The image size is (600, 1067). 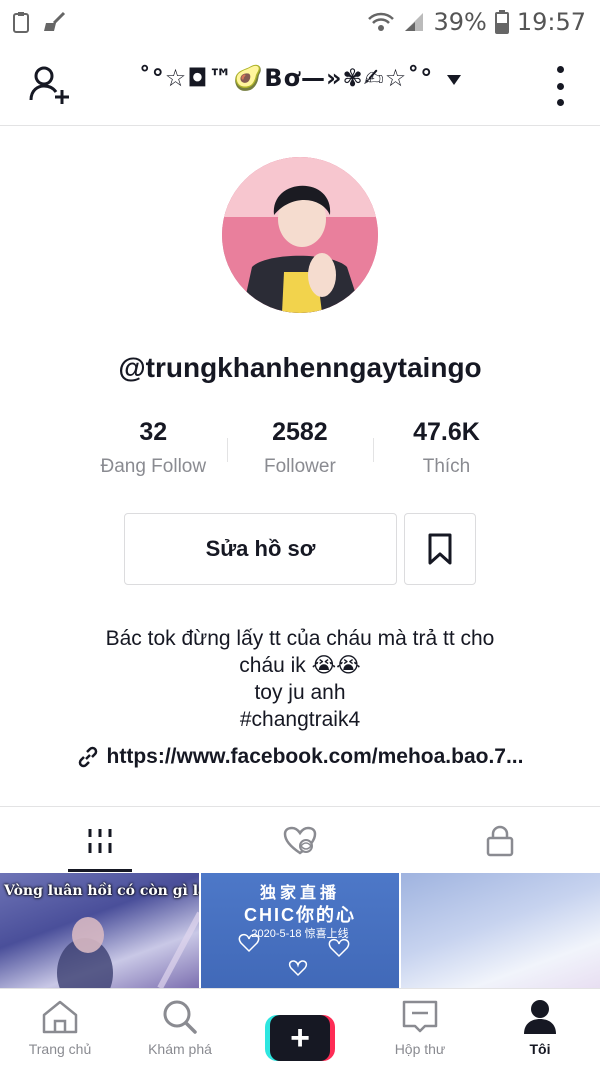 I want to click on account-switcher: ˚°☆◘™🥑Bơ—»✾✍☆˚°, so click(x=300, y=78).